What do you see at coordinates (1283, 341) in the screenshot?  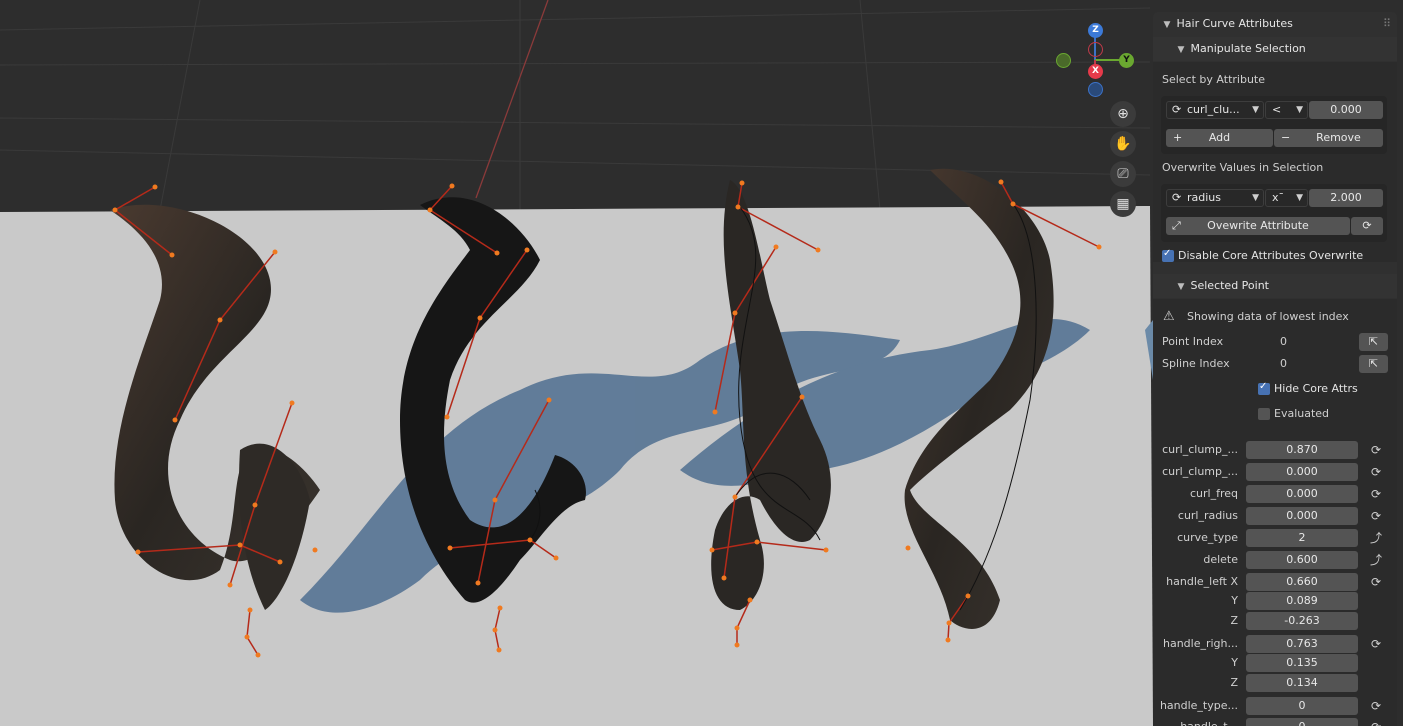 I see `point-index-value: 0` at bounding box center [1283, 341].